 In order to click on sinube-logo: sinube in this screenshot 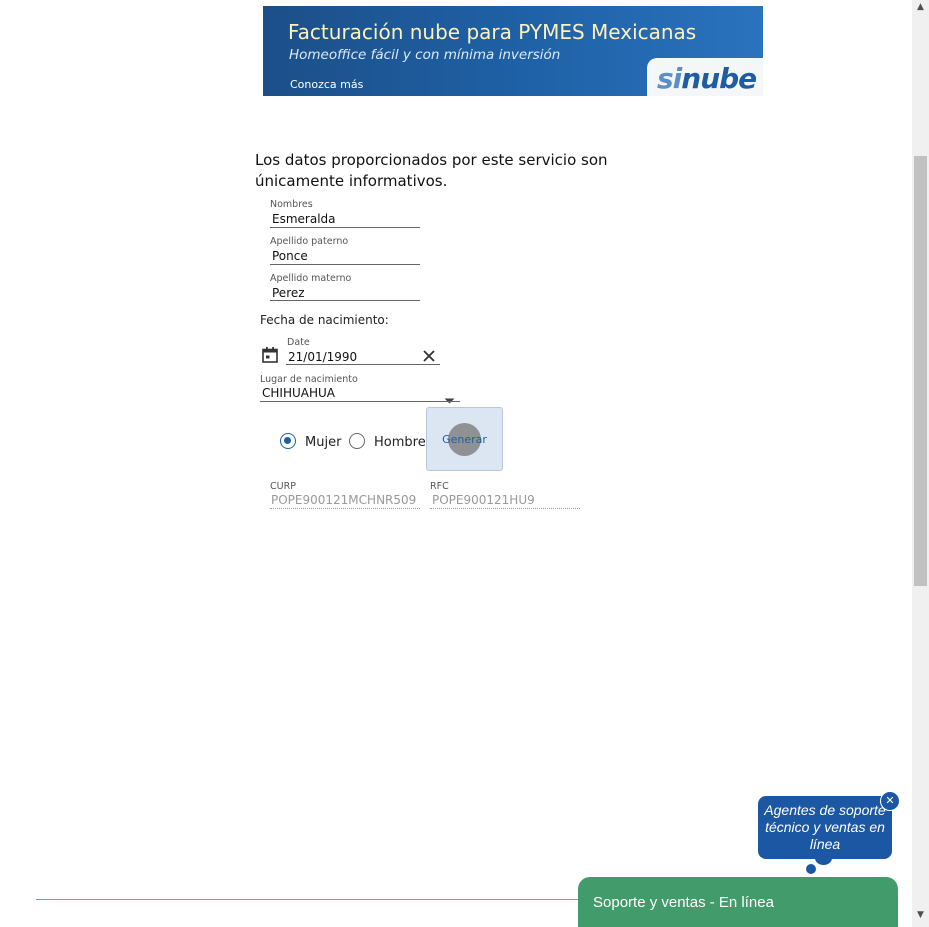, I will do `click(705, 77)`.